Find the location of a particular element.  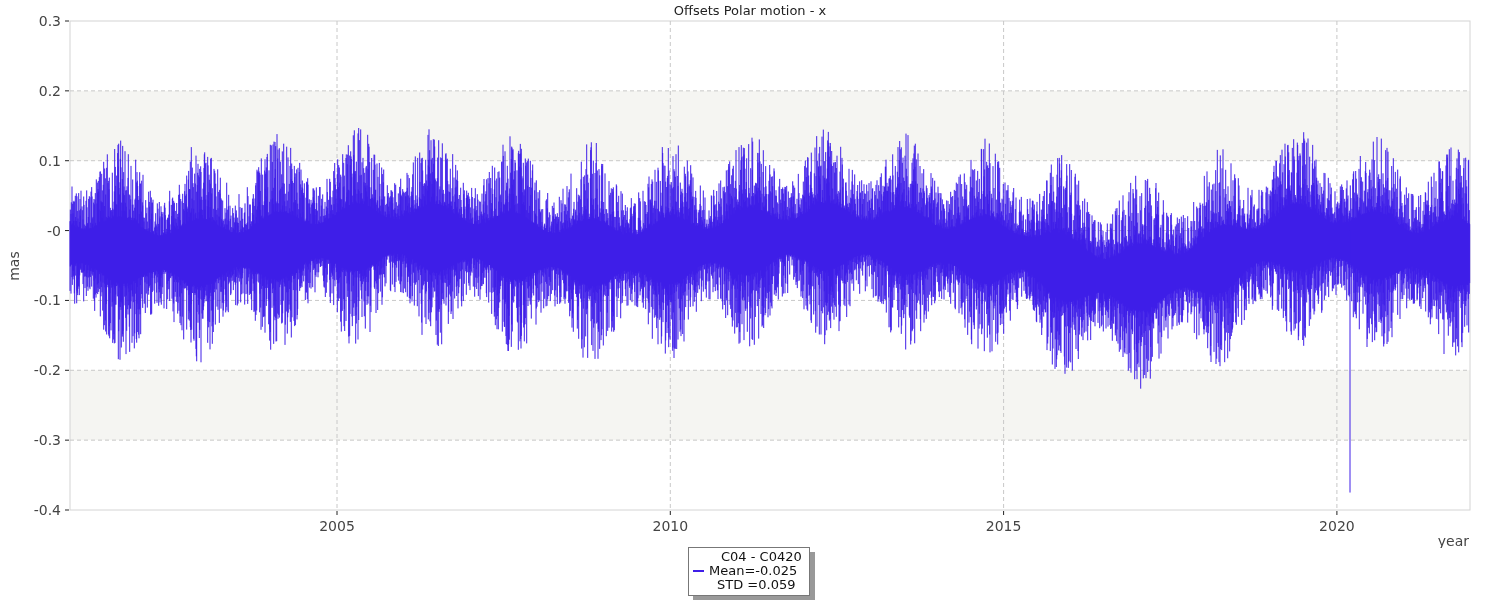

x-axis-title: year is located at coordinates (1453, 540).